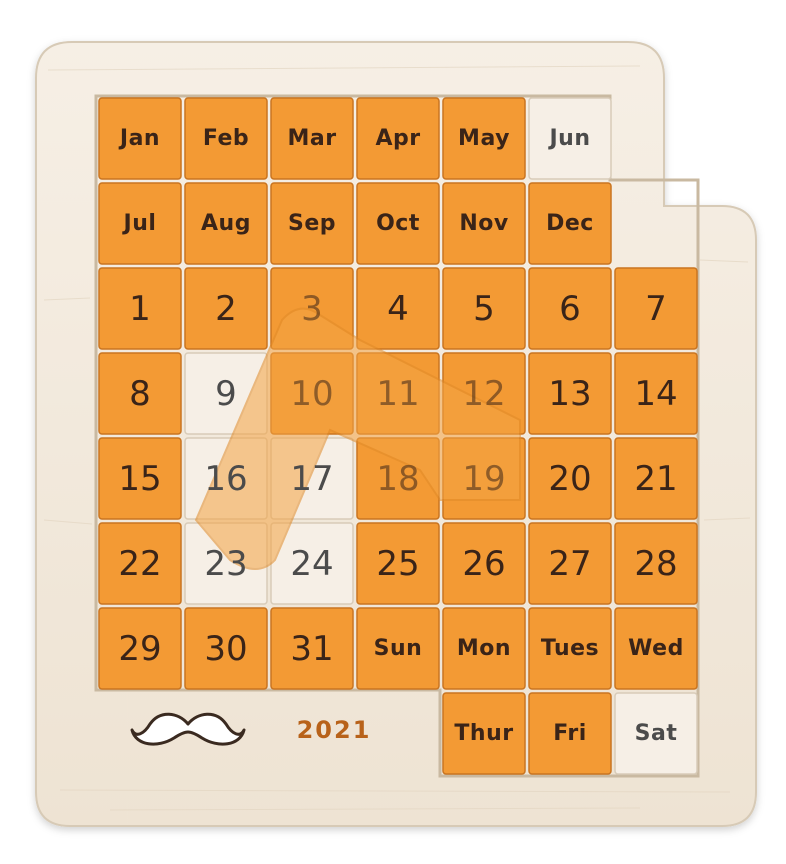 This screenshot has height=864, width=786. I want to click on month-cell-apr: Apr, so click(398, 138).